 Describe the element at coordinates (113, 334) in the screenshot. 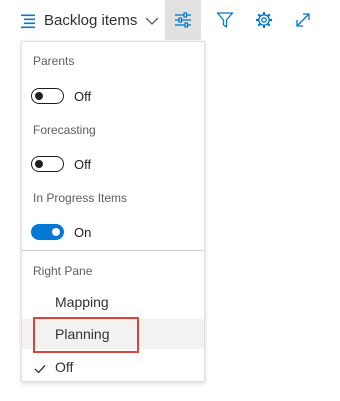

I see `right-pane-option-planning: Planning` at that location.